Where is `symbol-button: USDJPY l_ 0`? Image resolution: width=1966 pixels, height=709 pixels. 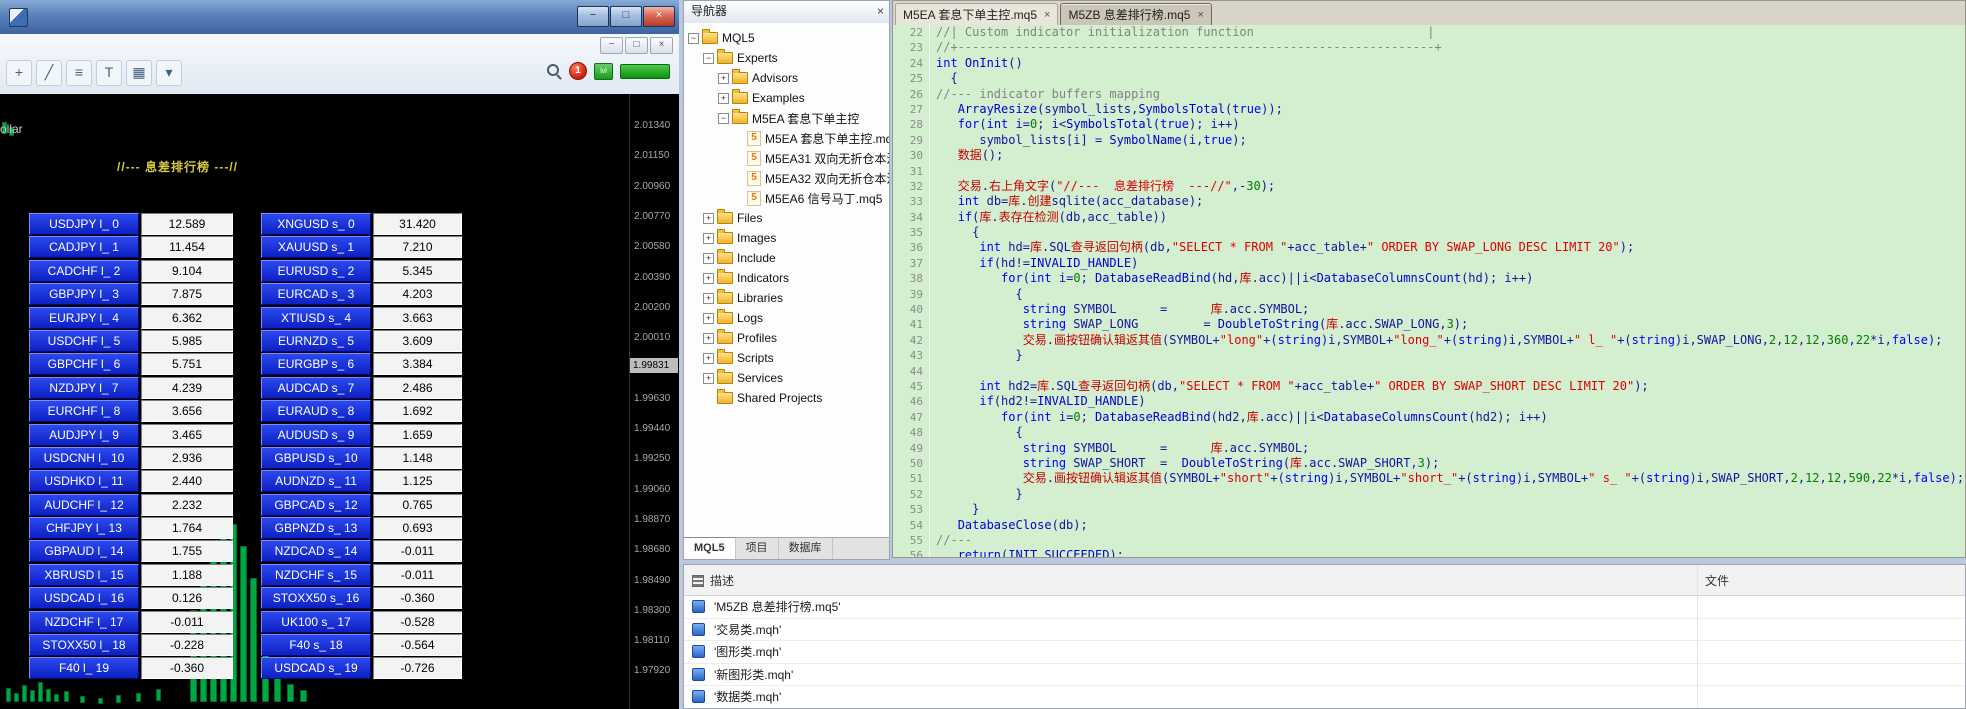 symbol-button: USDJPY l_ 0 is located at coordinates (84, 224).